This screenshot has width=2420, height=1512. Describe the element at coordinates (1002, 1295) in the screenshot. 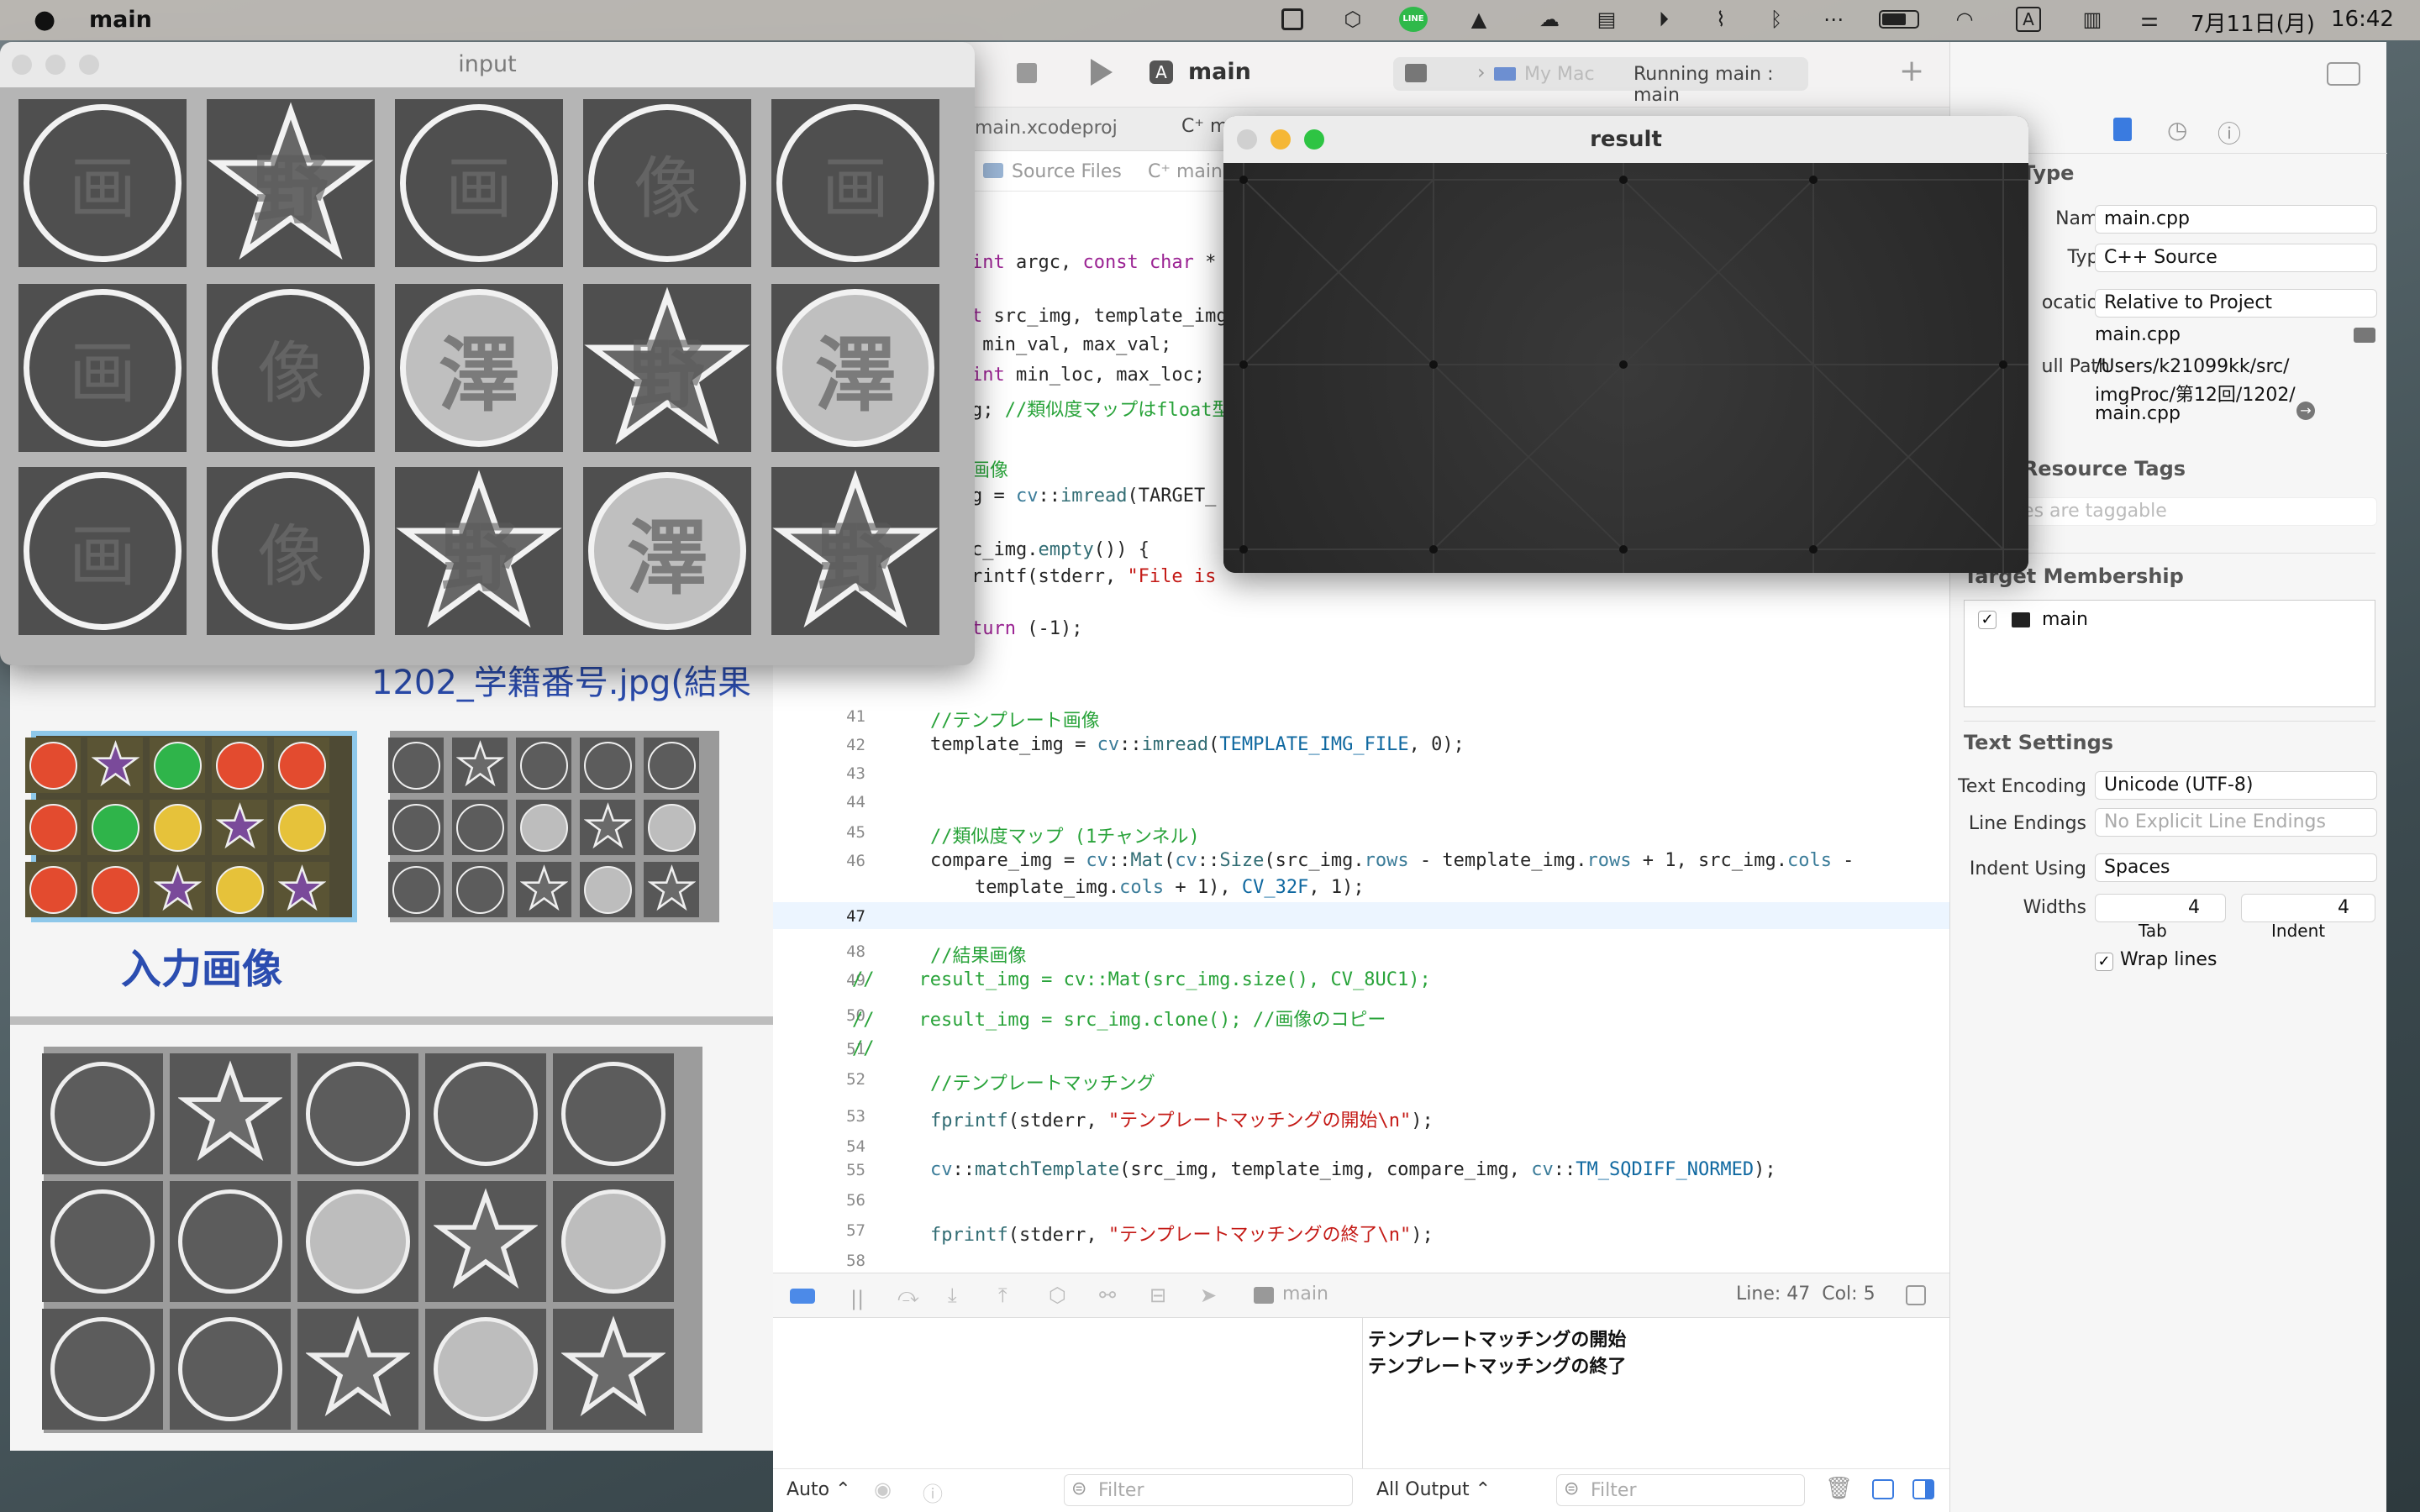

I see `step-out-icon: ⤒` at that location.